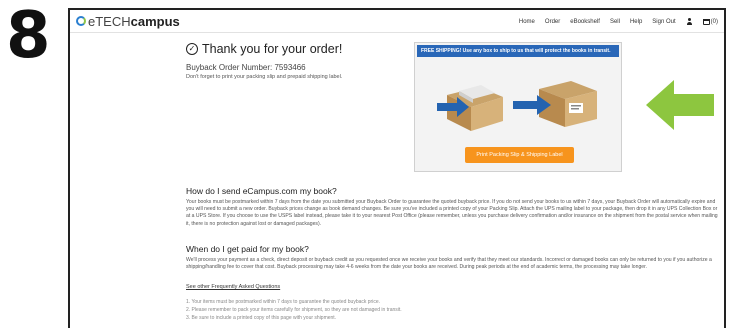 The image size is (731, 328). Describe the element at coordinates (714, 21) in the screenshot. I see `cart-count: (0)` at that location.